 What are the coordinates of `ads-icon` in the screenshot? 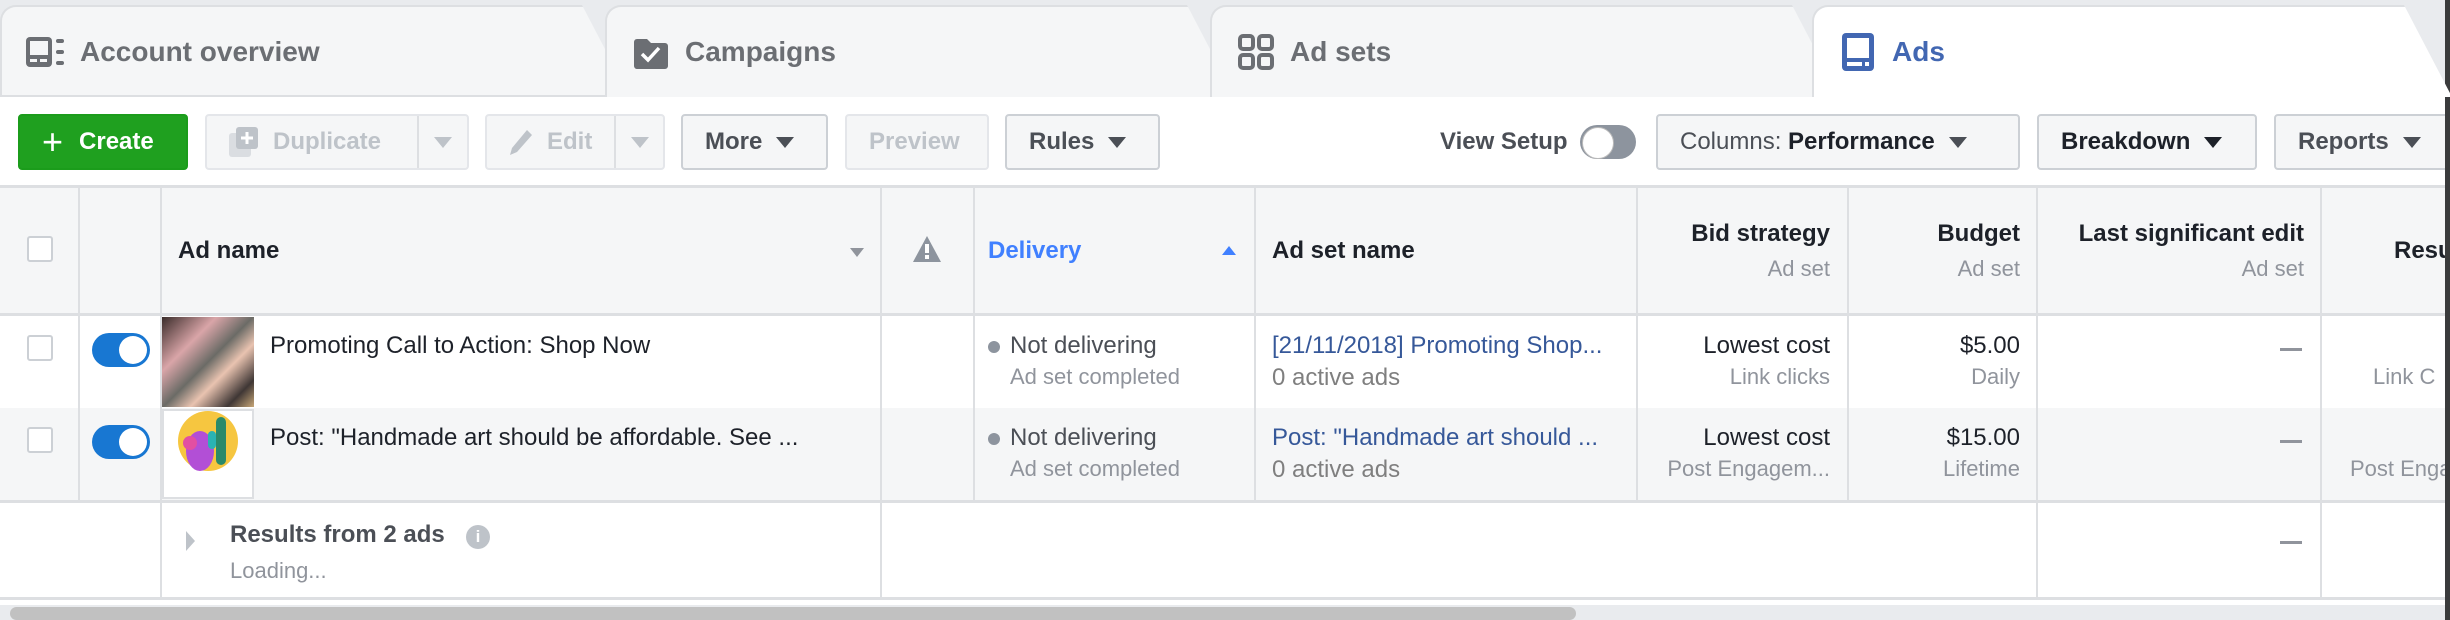 It's located at (1858, 52).